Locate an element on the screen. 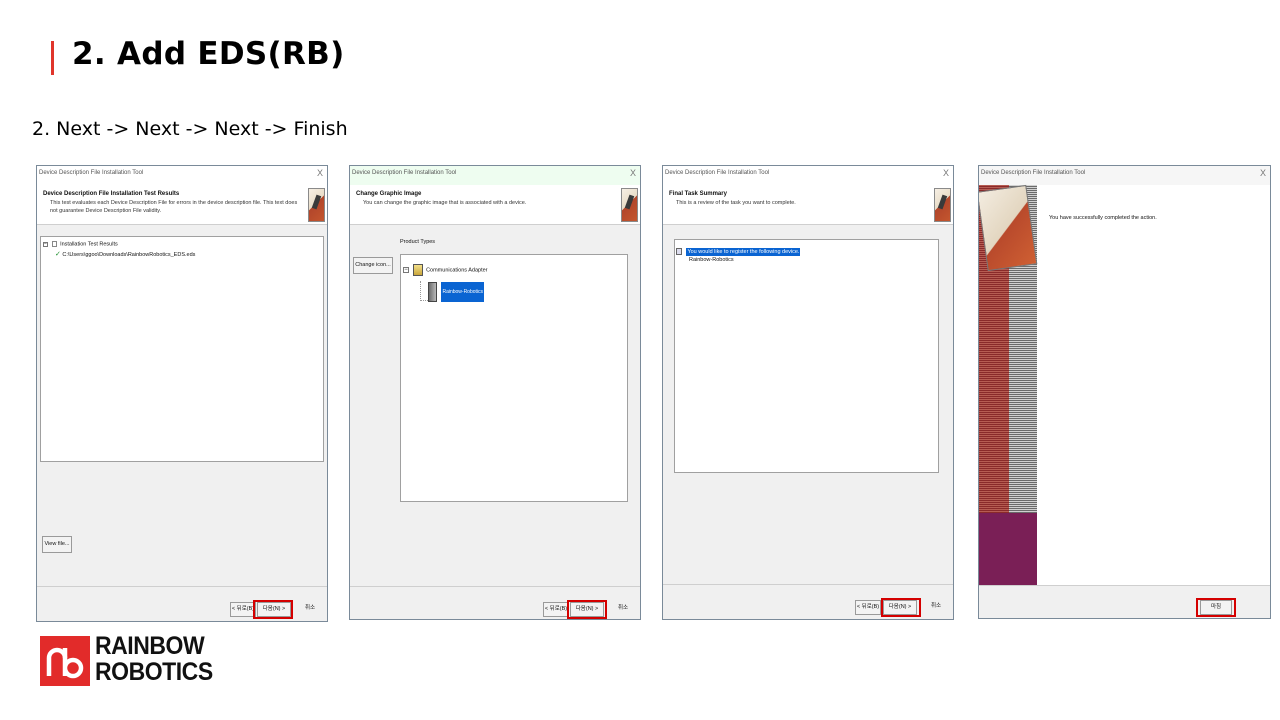 The width and height of the screenshot is (1280, 720). slide-title: 2. Add EDS(RB) is located at coordinates (208, 54).